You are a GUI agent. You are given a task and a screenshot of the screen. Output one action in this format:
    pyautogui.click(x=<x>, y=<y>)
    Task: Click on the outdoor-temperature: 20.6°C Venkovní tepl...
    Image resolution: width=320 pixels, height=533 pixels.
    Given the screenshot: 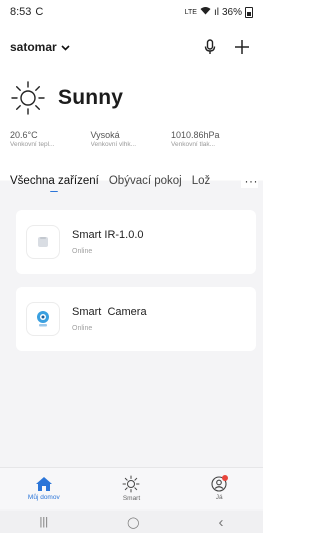 What is the action you would take?
    pyautogui.click(x=32, y=139)
    